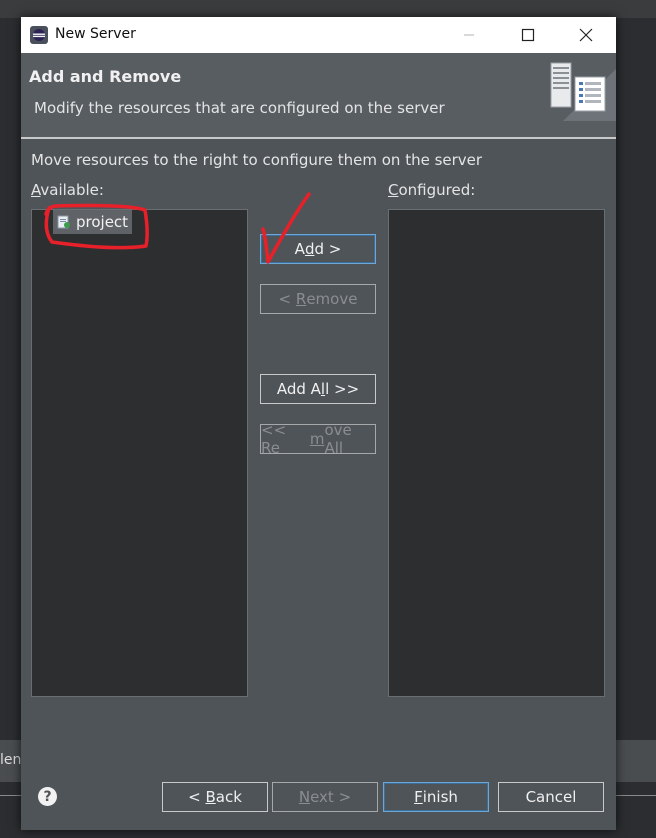  I want to click on eclipse-icon, so click(39, 35).